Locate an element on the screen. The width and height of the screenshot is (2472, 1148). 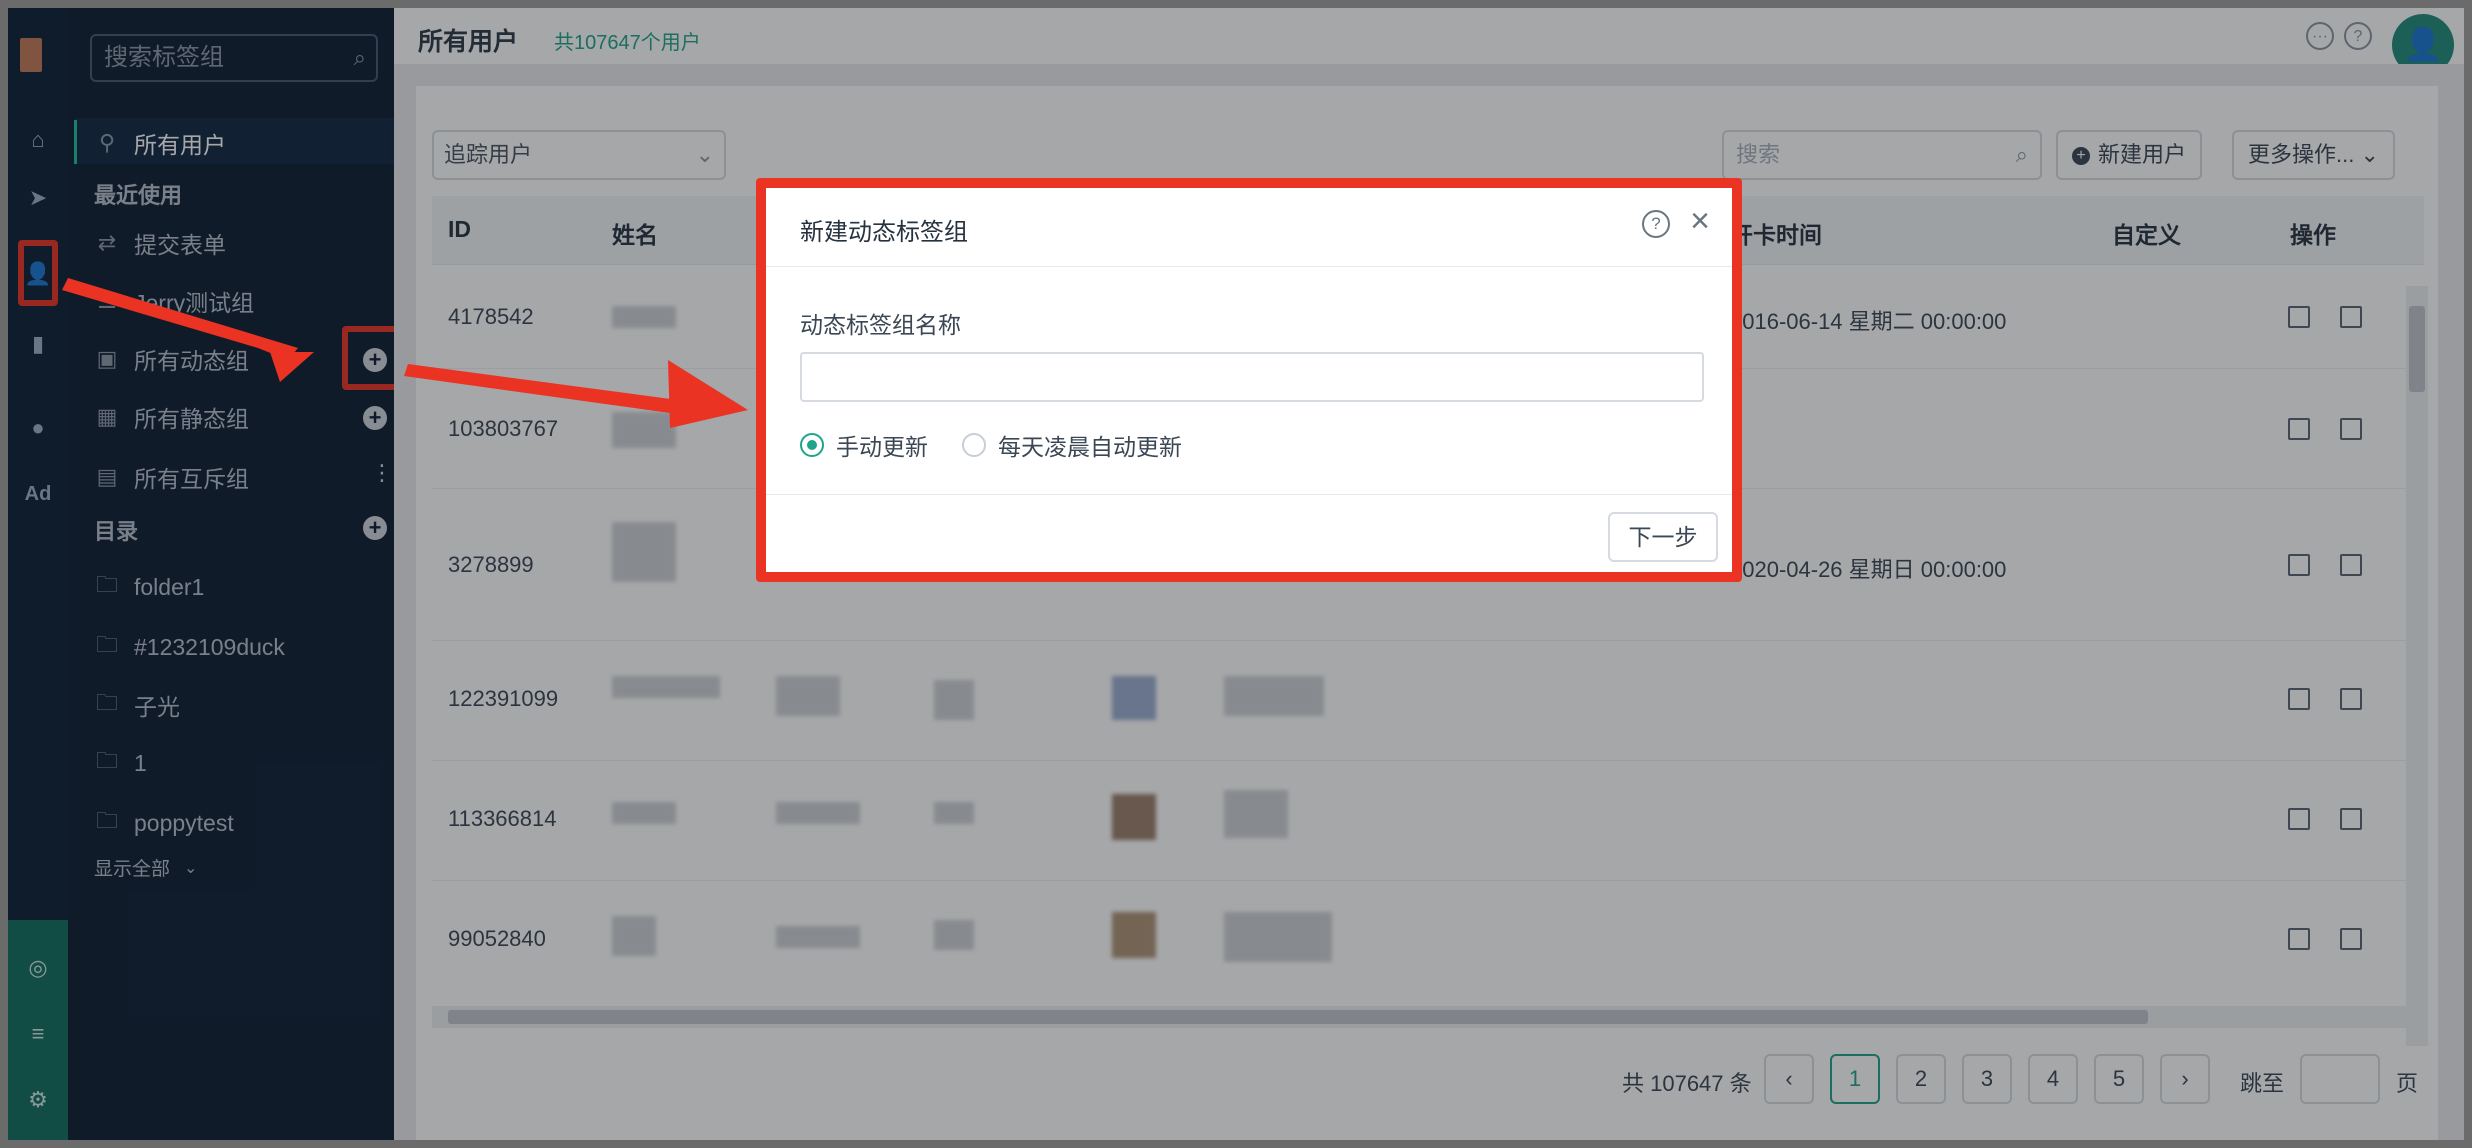
dialog-header: 新建动态标签组 ? × is located at coordinates (1249, 227).